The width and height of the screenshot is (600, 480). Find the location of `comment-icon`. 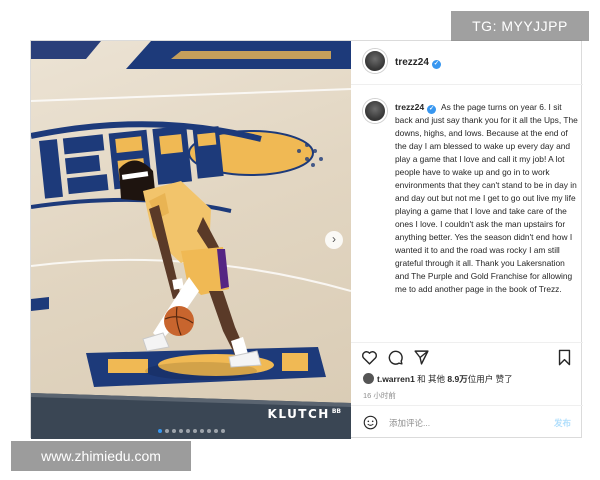

comment-icon is located at coordinates (395, 357).